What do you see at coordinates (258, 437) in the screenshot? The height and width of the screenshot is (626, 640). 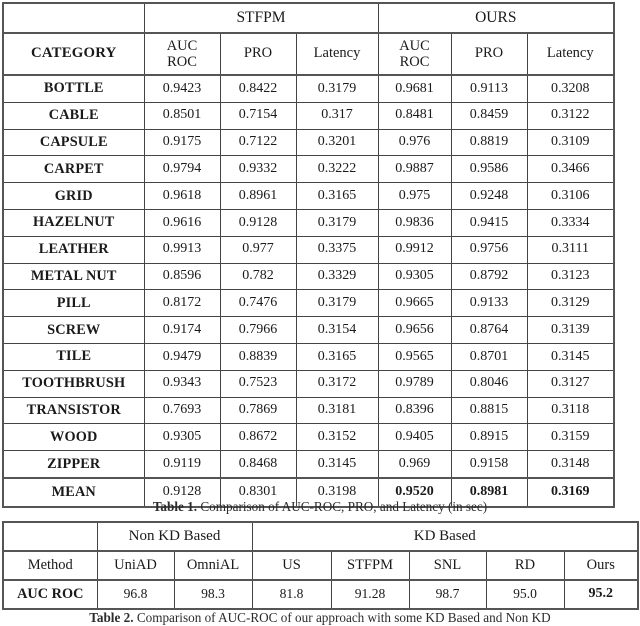 I see `cell-value: 0.8672` at bounding box center [258, 437].